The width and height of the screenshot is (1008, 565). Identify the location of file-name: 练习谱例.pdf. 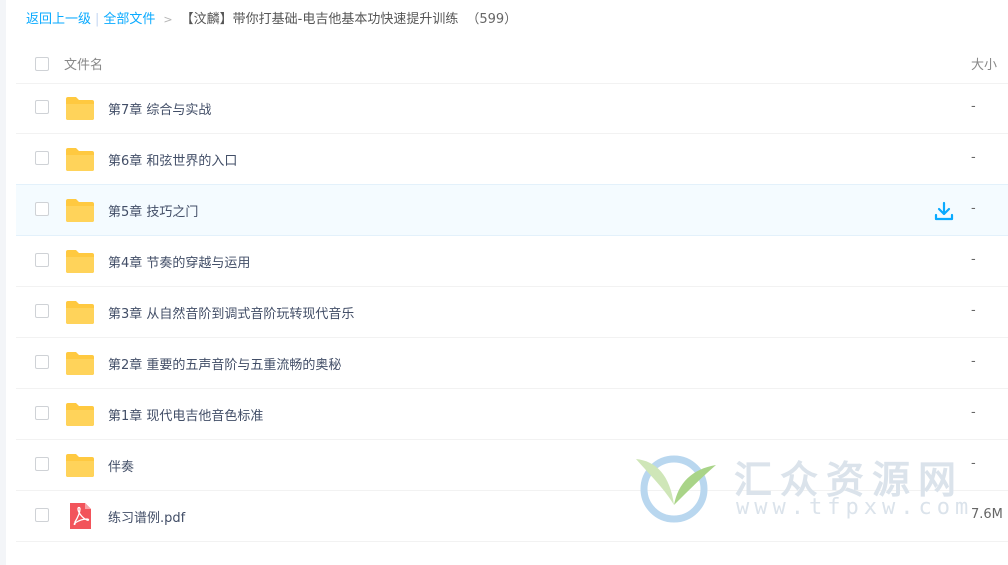
(146, 516).